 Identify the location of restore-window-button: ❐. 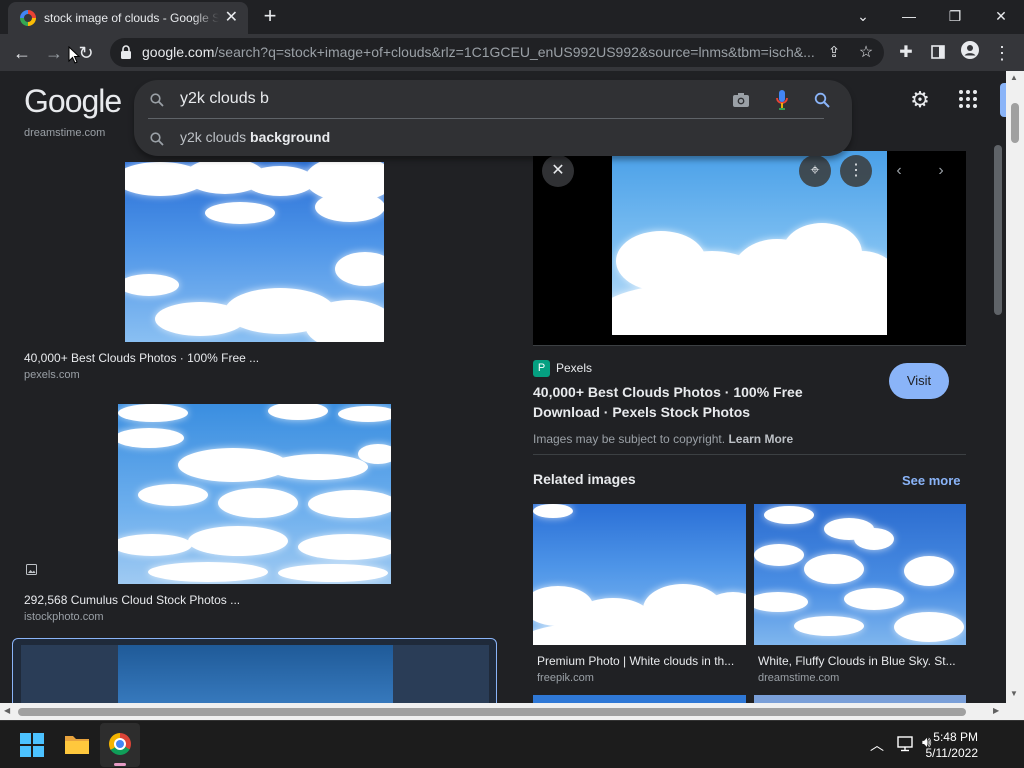
(955, 16).